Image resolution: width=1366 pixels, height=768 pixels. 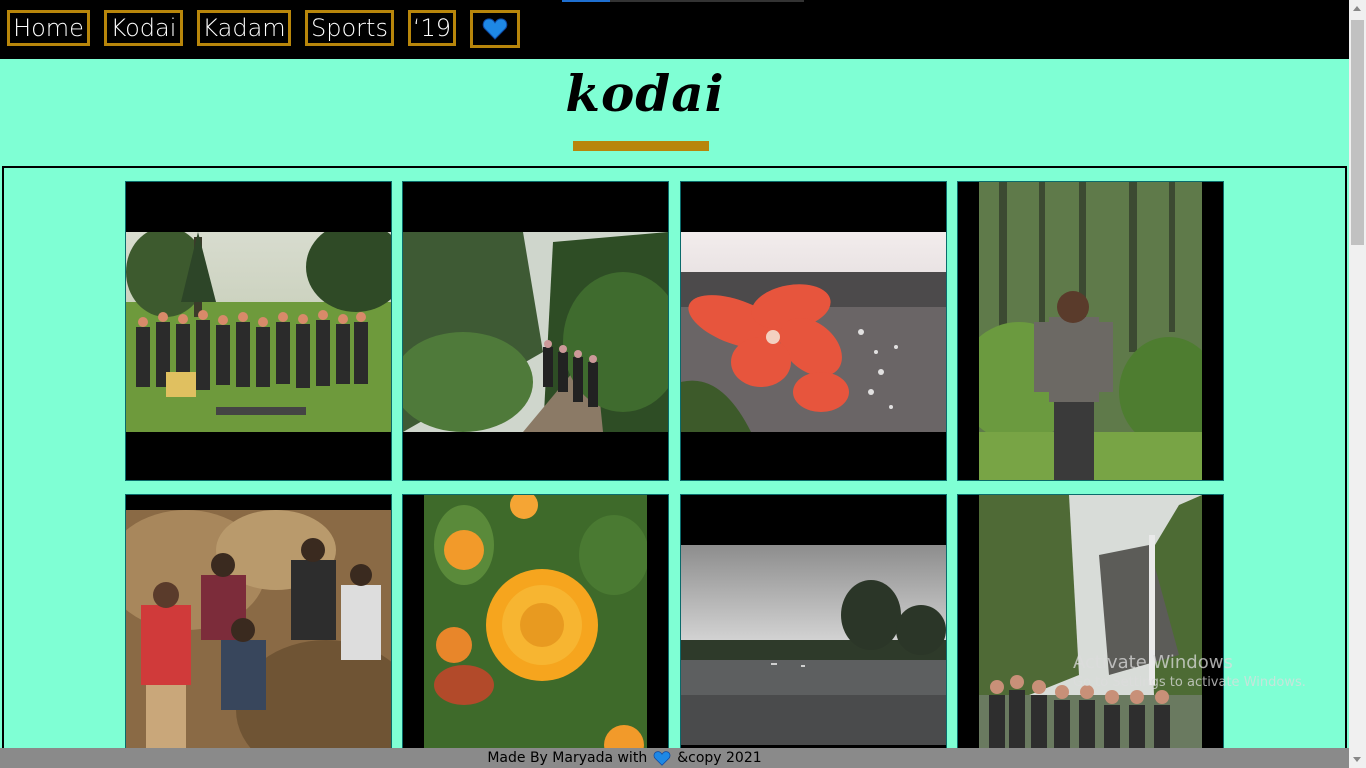 What do you see at coordinates (244, 28) in the screenshot?
I see `nav-kadam-button: Kadam` at bounding box center [244, 28].